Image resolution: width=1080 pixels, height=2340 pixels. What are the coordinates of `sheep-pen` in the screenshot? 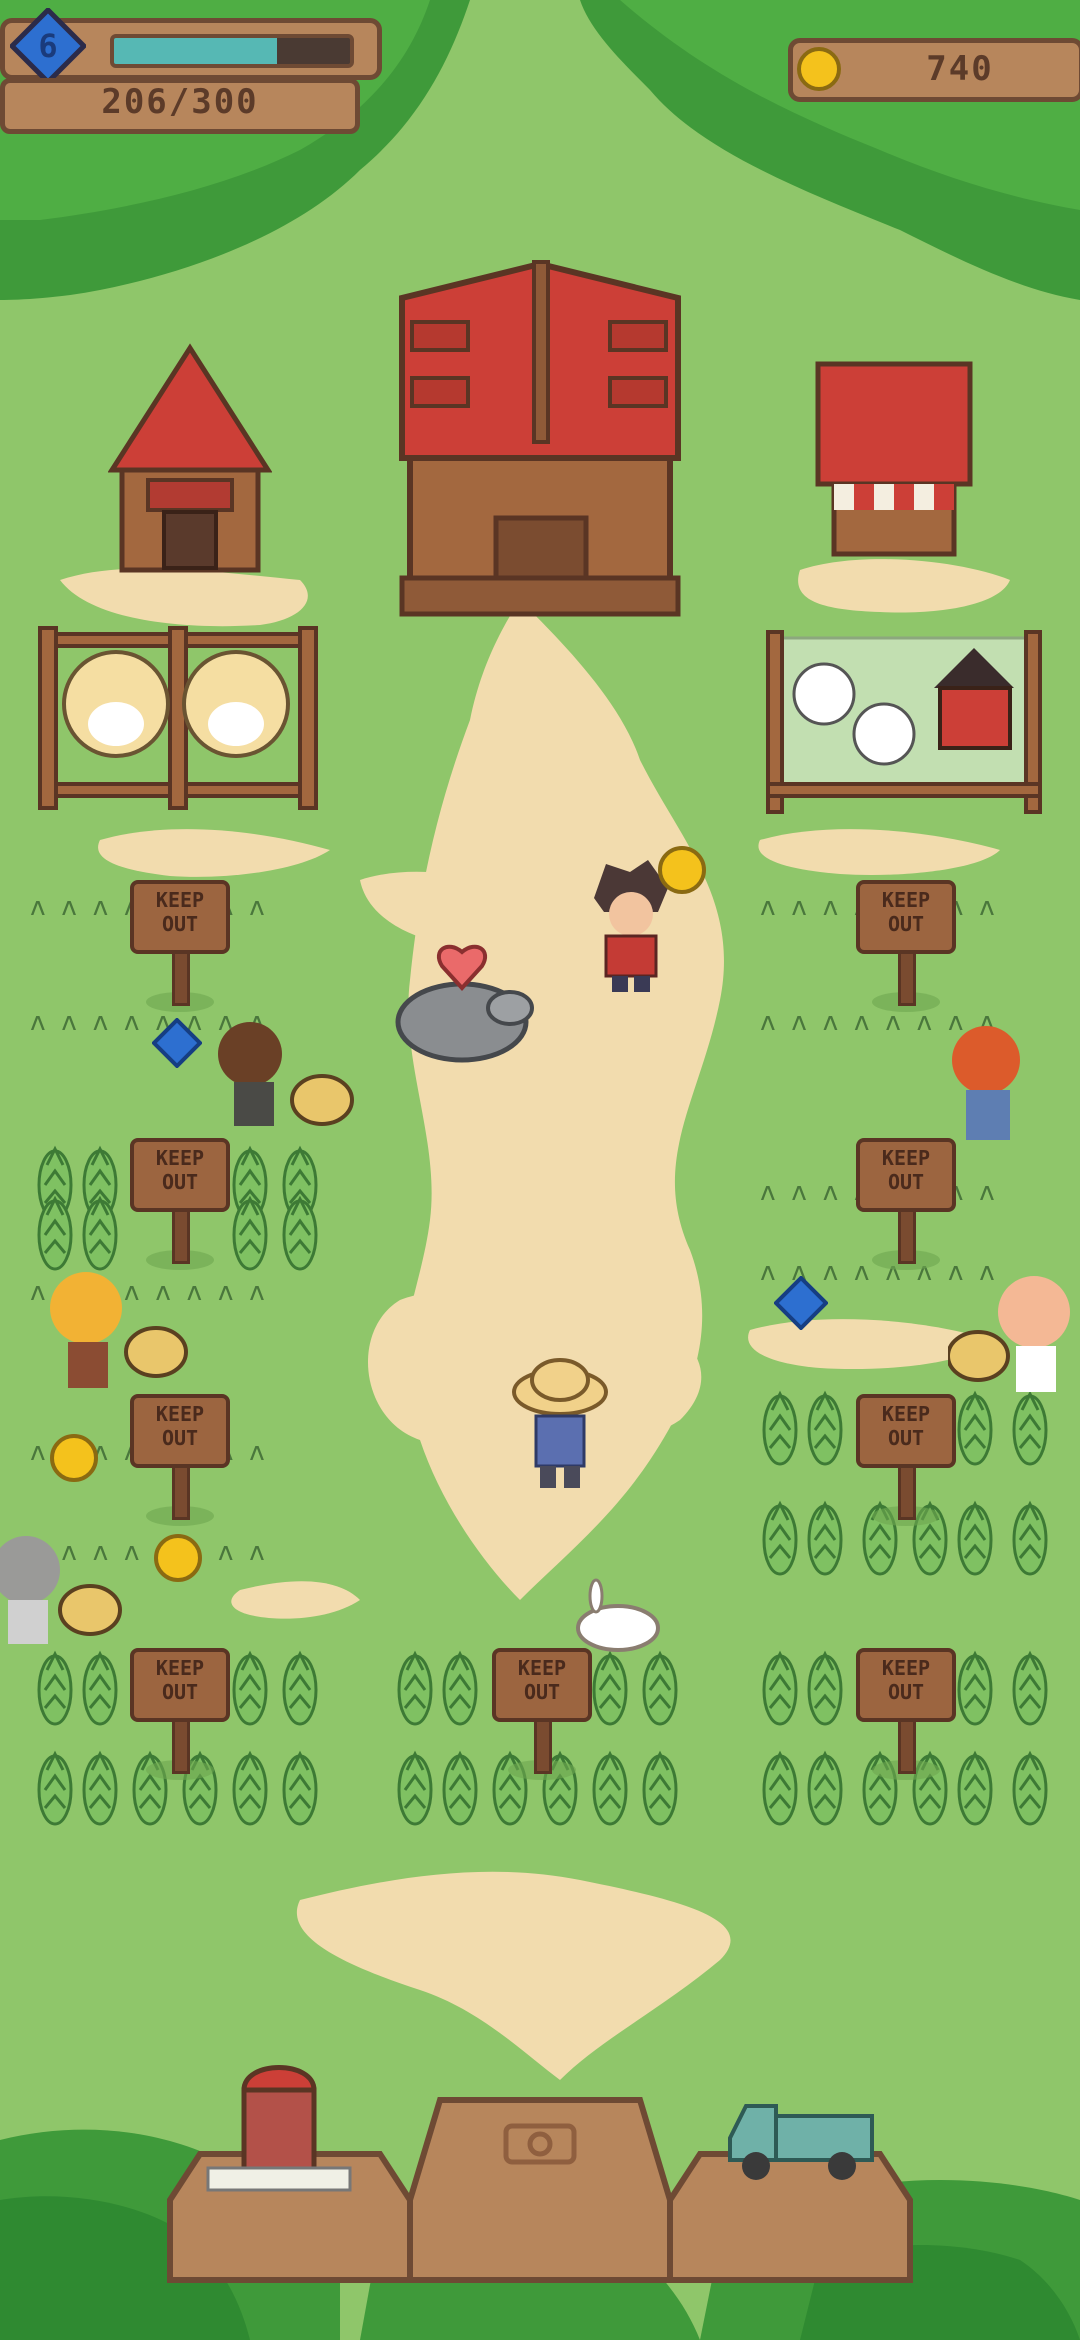 It's located at (178, 719).